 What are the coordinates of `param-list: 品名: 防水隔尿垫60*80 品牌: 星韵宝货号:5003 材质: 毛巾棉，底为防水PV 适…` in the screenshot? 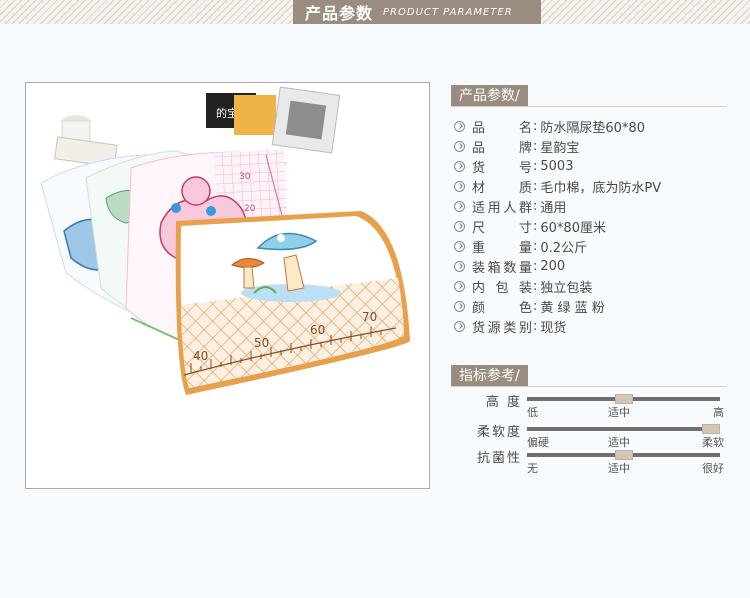 It's located at (599, 226).